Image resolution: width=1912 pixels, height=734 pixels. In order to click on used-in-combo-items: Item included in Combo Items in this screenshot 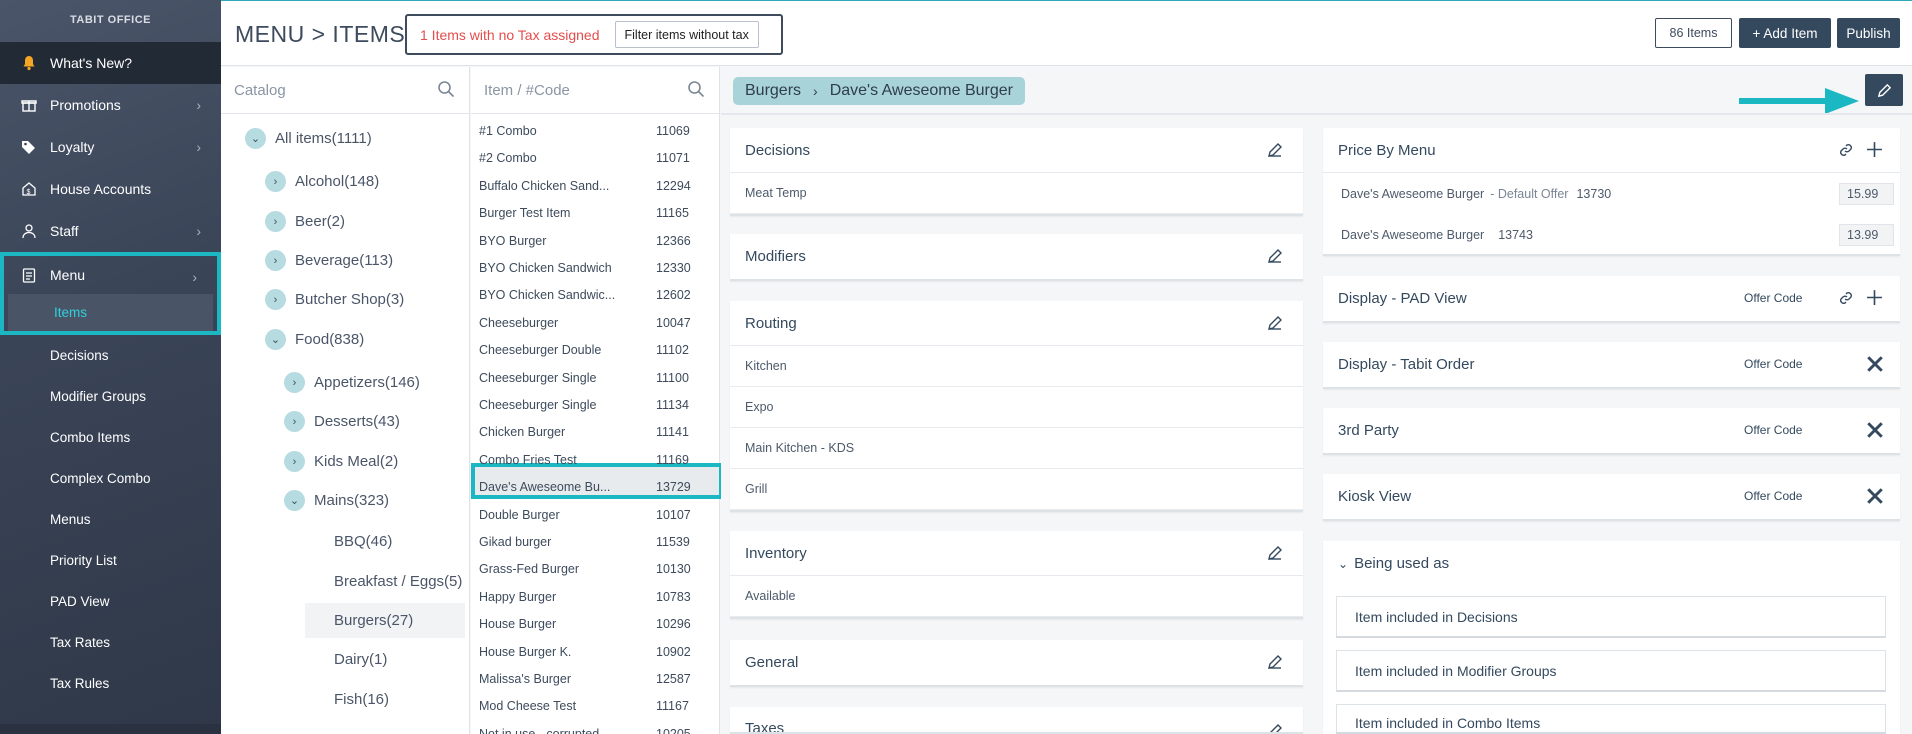, I will do `click(1611, 719)`.